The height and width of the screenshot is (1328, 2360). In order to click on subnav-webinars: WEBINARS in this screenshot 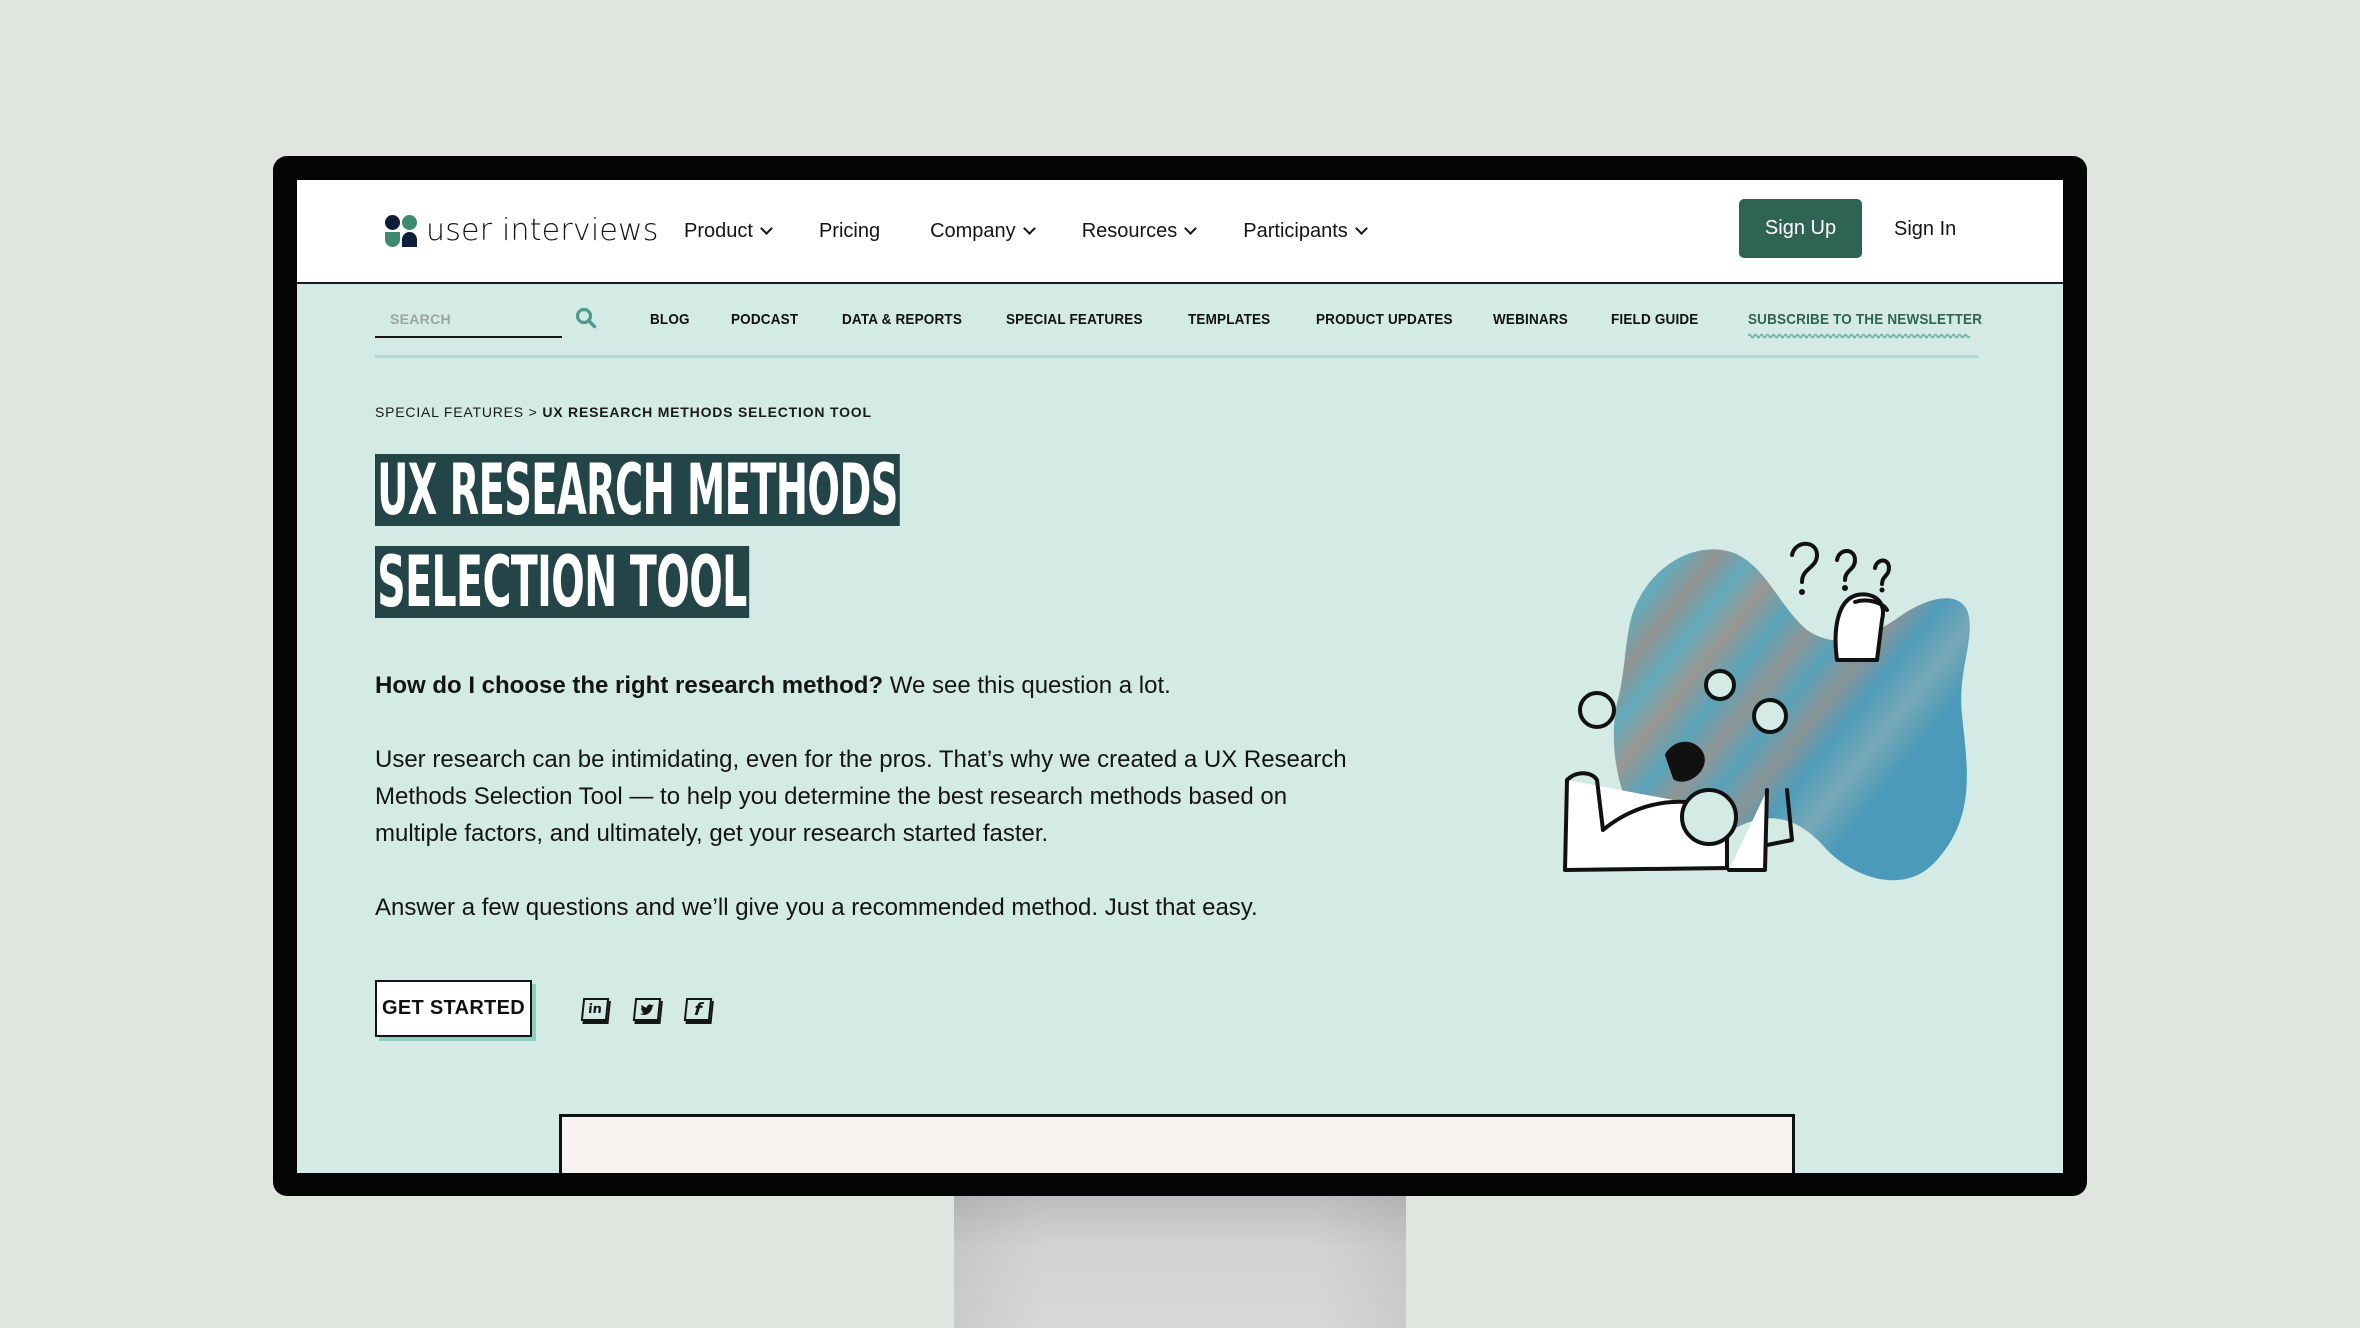, I will do `click(1530, 319)`.